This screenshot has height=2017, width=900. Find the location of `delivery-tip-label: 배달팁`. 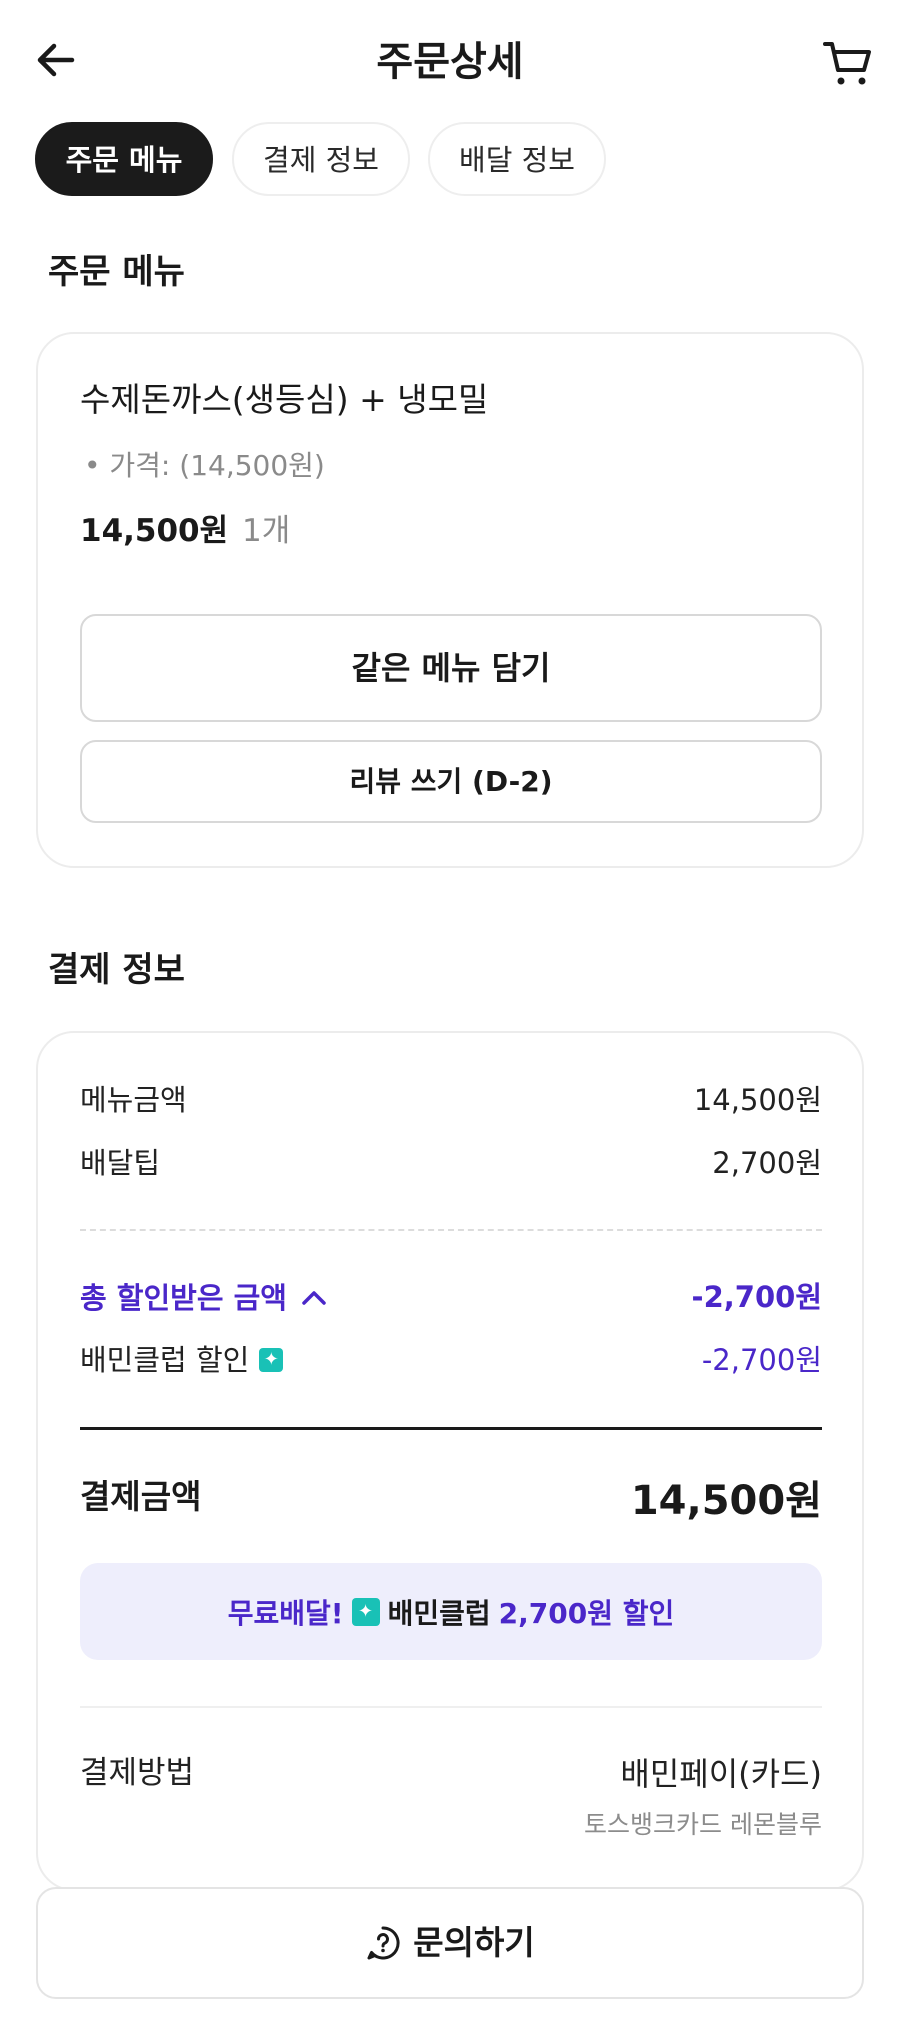

delivery-tip-label: 배달팁 is located at coordinates (120, 1163).